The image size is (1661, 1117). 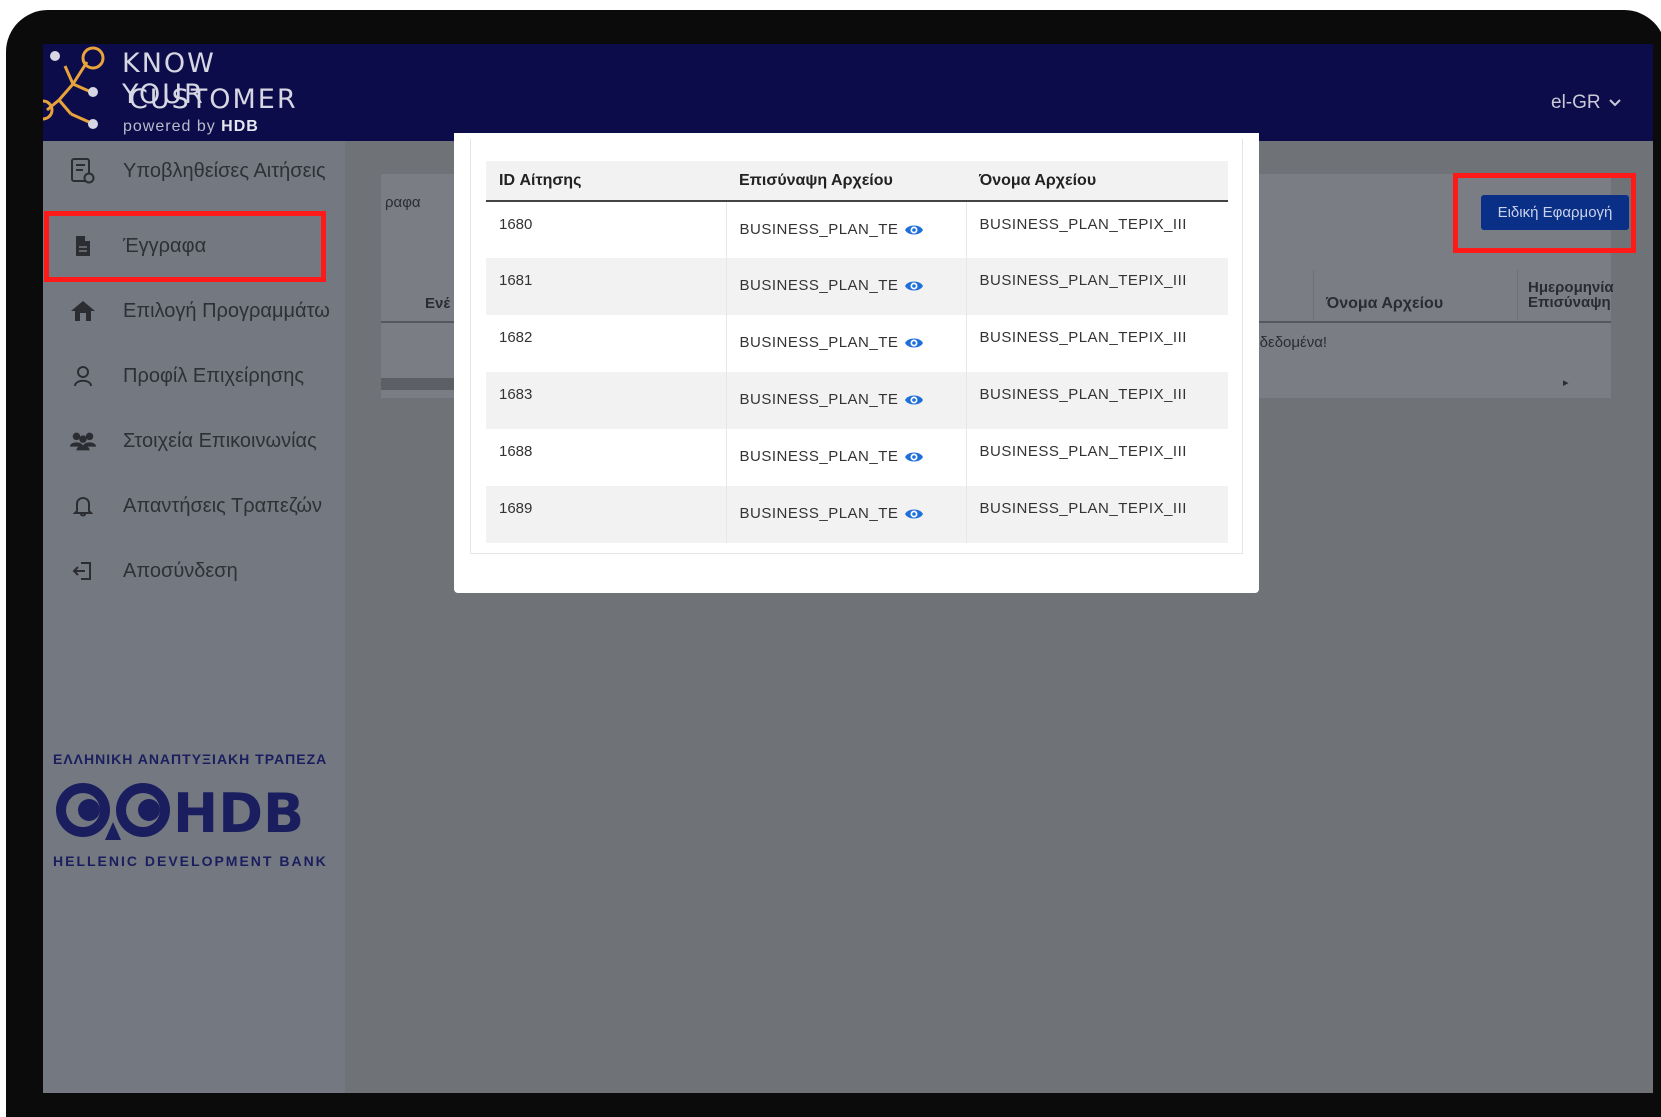 I want to click on column-attachment: Επισύναψη Αρχείου, so click(x=846, y=181).